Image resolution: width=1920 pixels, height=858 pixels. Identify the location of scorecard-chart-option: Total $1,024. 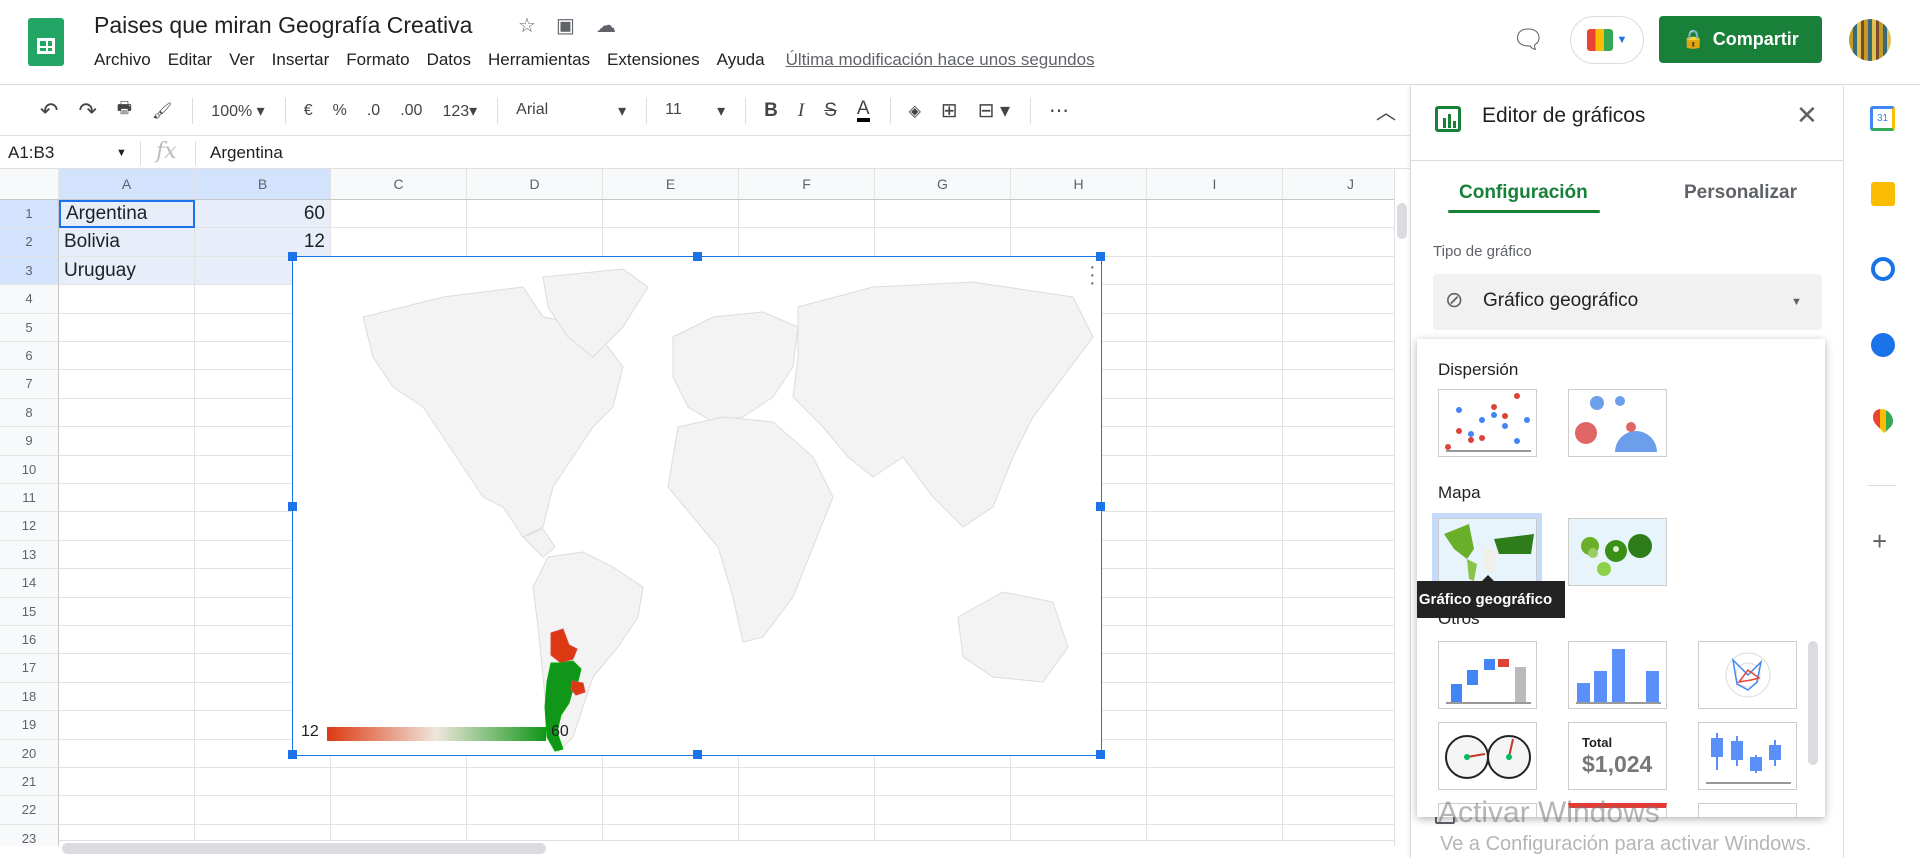
(1617, 756).